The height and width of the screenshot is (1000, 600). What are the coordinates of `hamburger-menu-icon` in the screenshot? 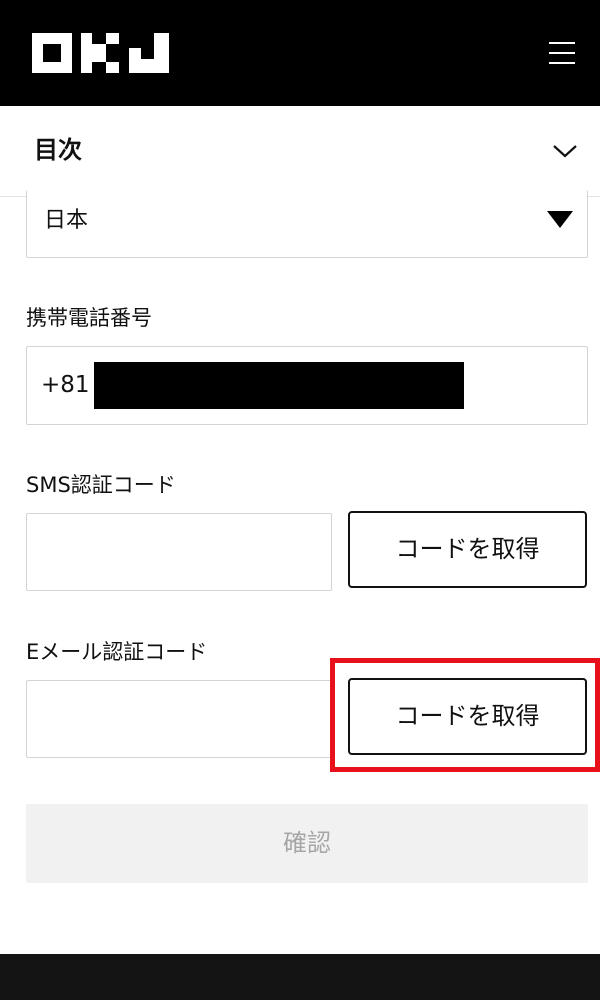 It's located at (563, 53).